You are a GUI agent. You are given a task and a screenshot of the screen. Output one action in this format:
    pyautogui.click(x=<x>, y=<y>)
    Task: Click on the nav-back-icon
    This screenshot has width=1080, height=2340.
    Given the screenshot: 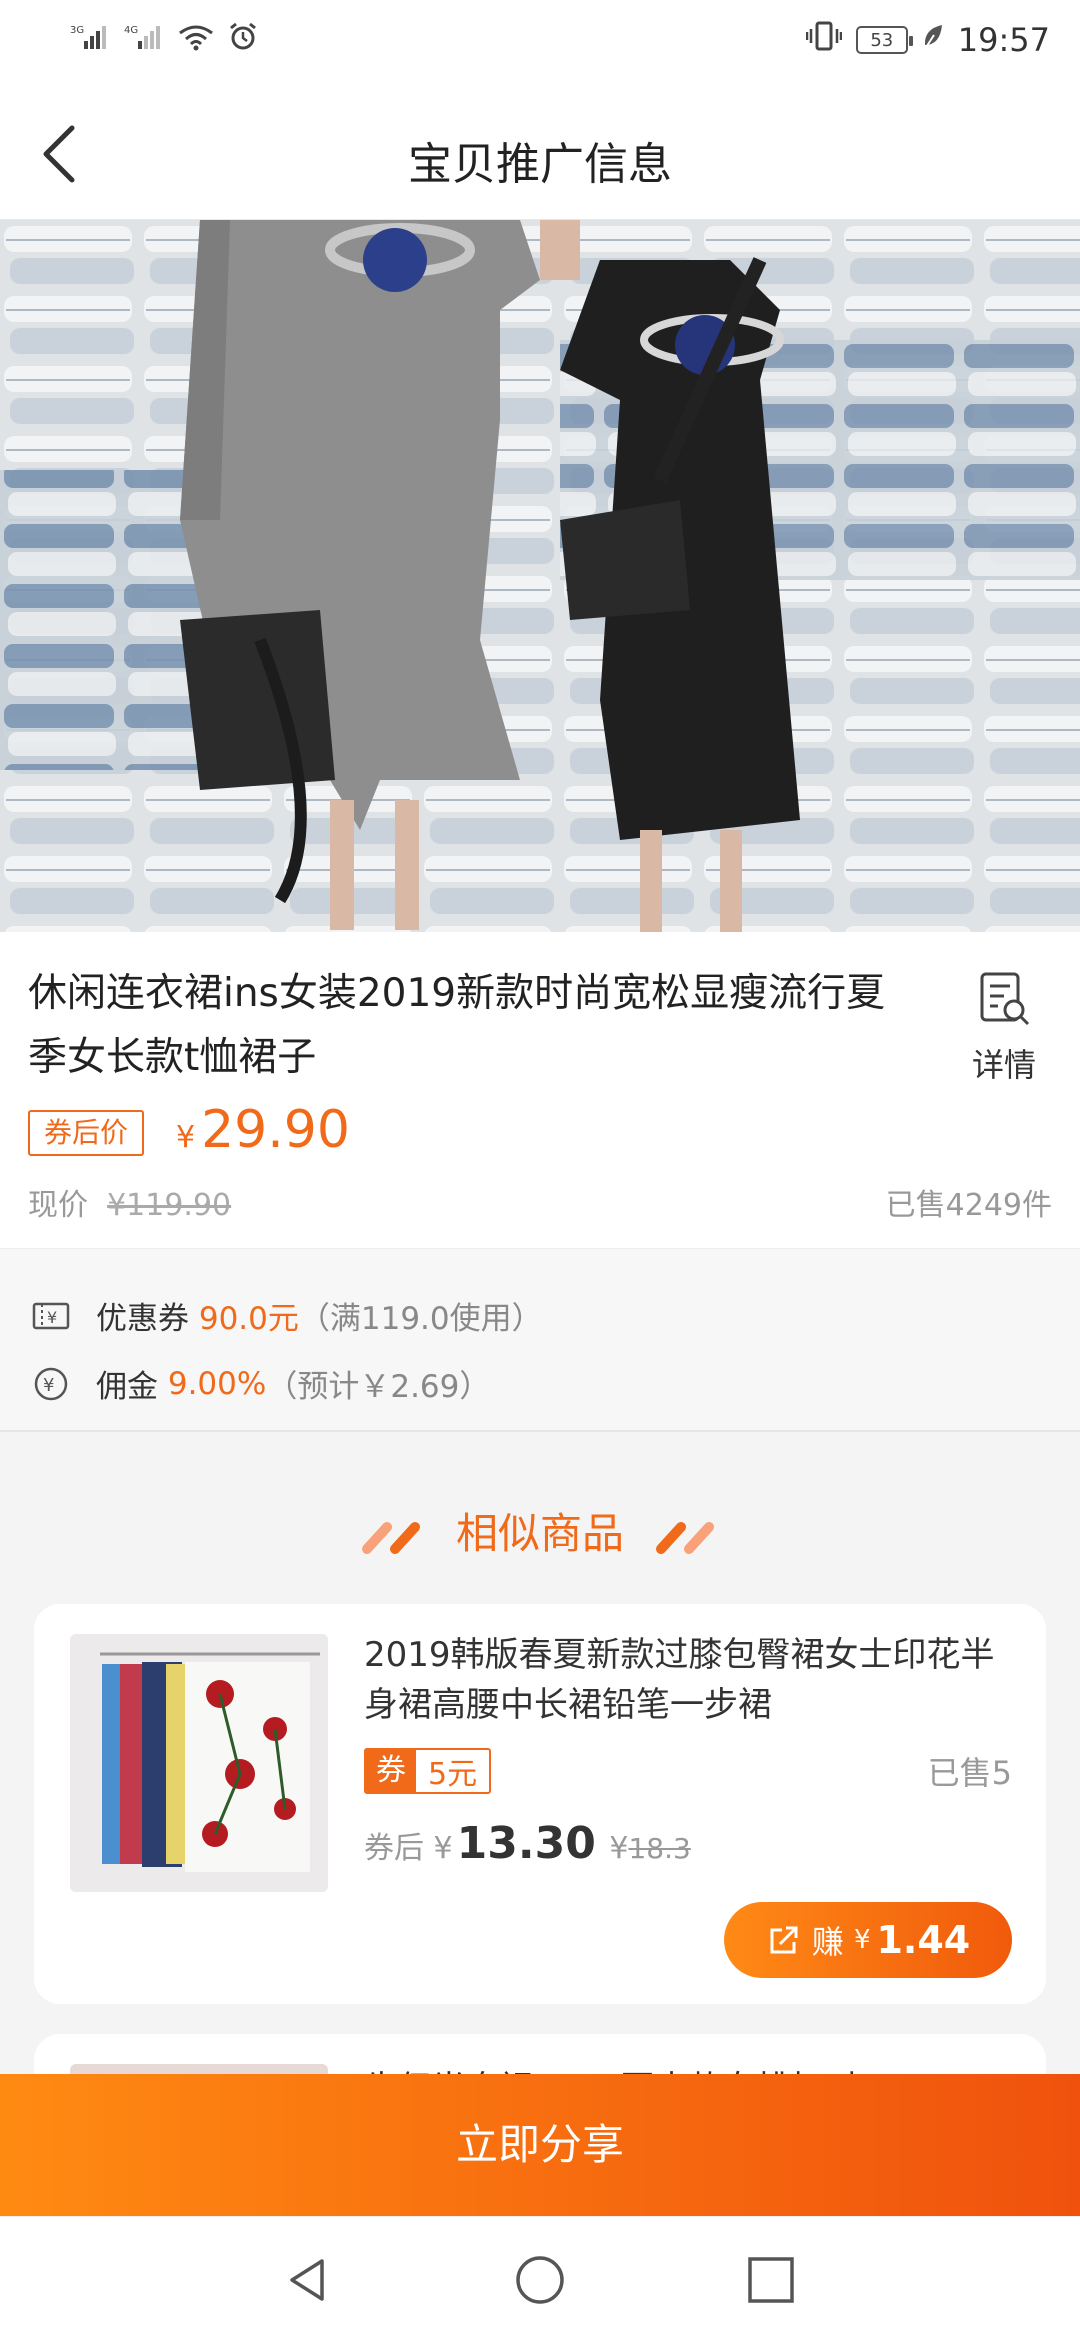 What is the action you would take?
    pyautogui.click(x=307, y=2280)
    